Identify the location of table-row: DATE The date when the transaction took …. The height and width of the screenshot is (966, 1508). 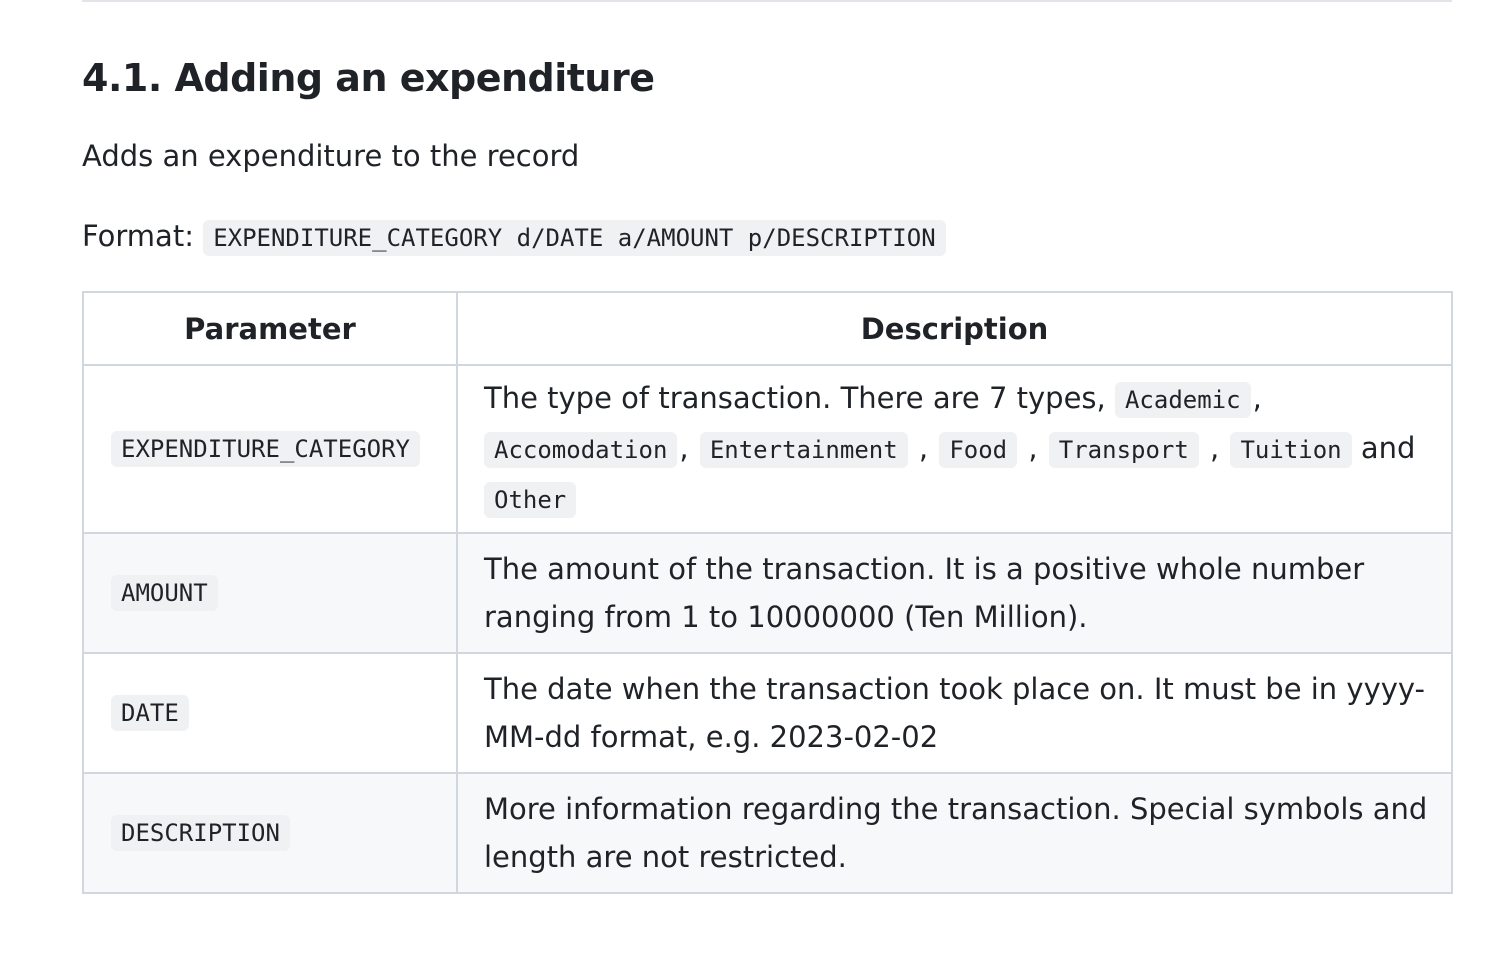
(767, 713).